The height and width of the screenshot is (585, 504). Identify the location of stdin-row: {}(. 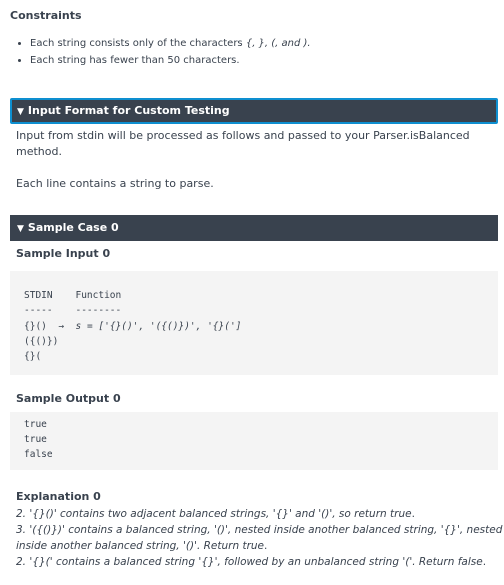
(33, 356).